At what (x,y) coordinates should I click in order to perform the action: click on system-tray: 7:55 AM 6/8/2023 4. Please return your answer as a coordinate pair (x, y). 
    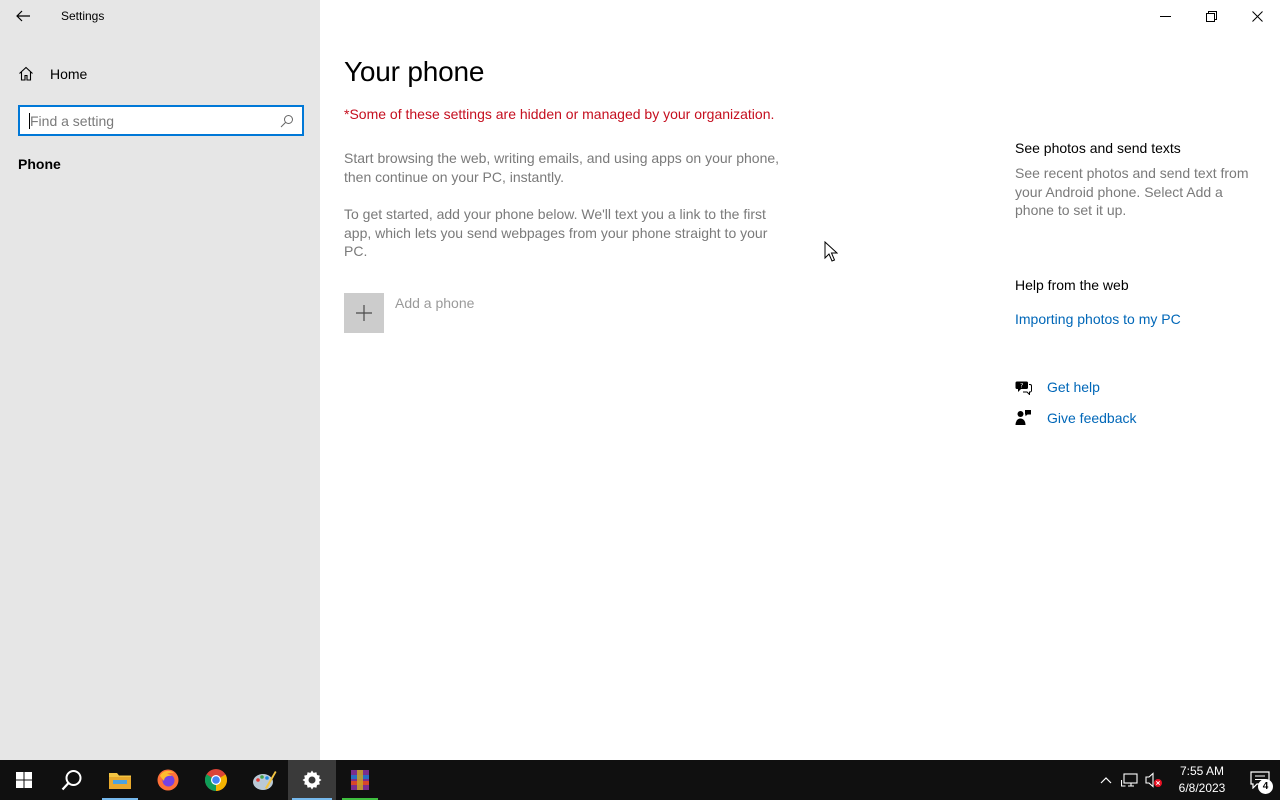
    Looking at the image, I should click on (1187, 780).